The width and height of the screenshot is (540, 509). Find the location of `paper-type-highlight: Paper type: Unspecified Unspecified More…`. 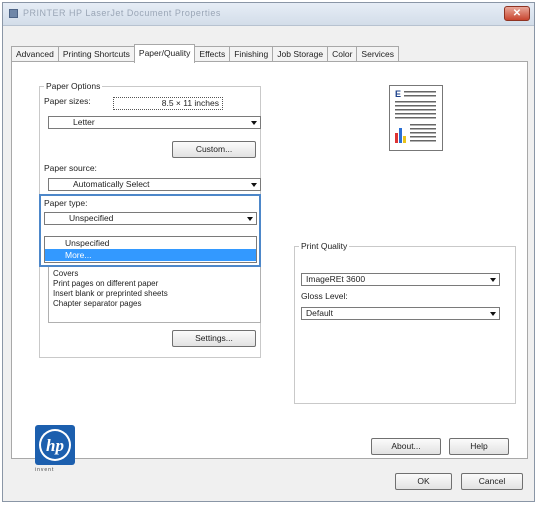

paper-type-highlight: Paper type: Unspecified Unspecified More… is located at coordinates (150, 230).